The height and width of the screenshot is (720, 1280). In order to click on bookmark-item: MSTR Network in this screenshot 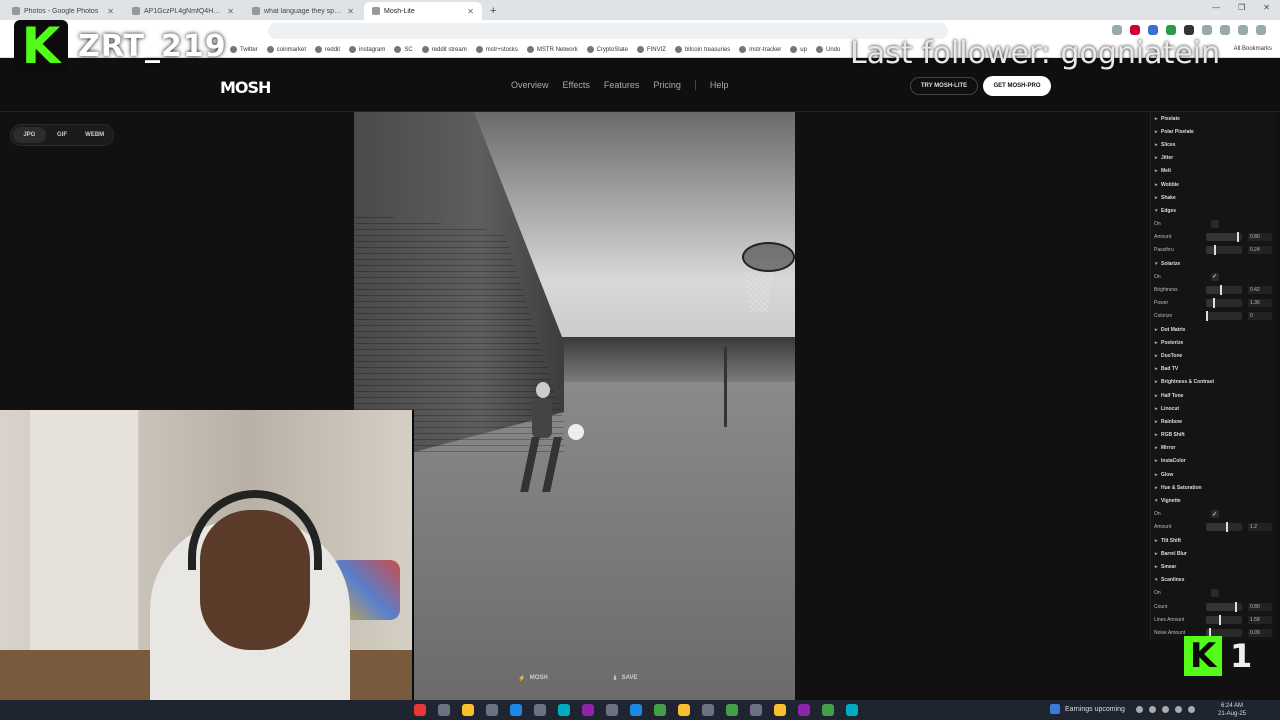, I will do `click(552, 49)`.